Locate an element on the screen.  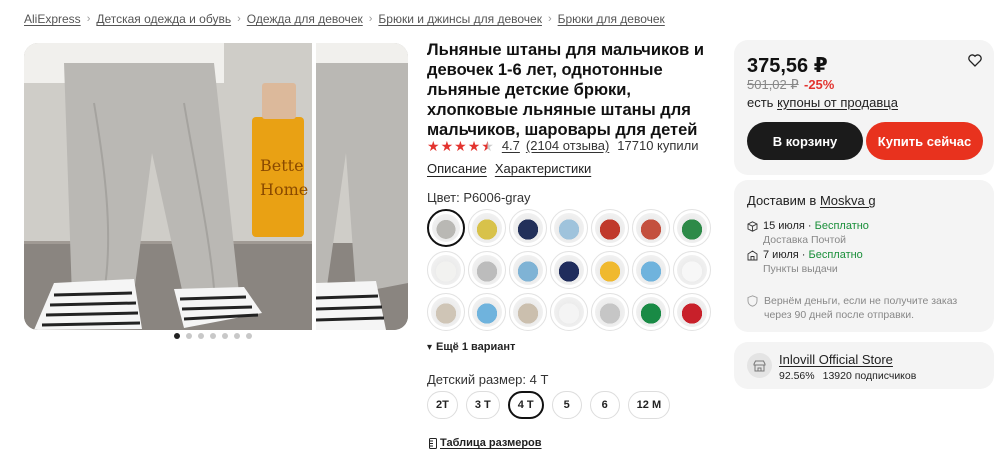
breadcrumb-girls-pants-jeans: Брюки и джинсы для девочек is located at coordinates (460, 19).